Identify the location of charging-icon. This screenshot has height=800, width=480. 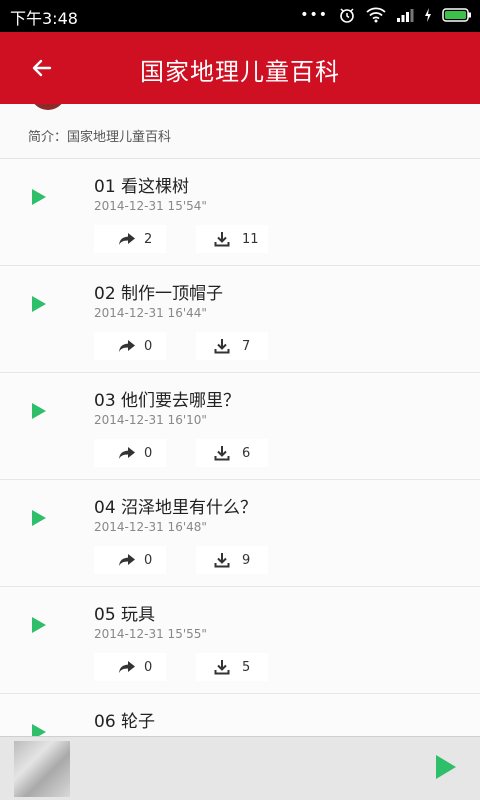
(428, 15).